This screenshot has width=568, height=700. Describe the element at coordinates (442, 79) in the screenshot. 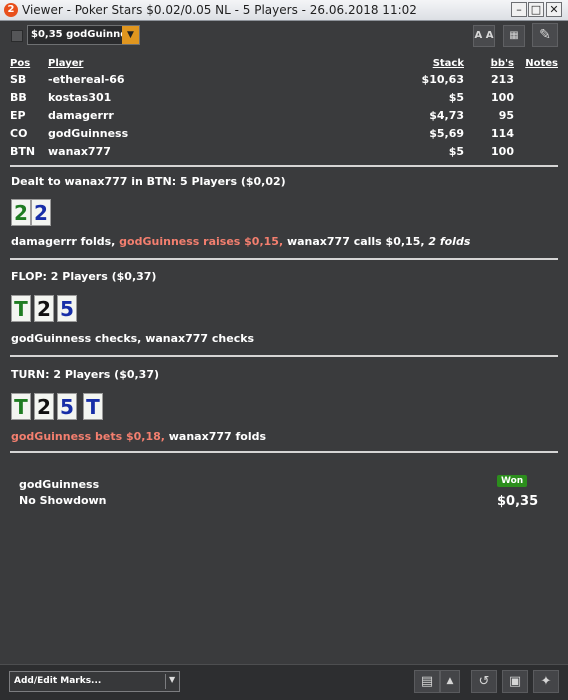

I see `player-stack: $10,63` at that location.